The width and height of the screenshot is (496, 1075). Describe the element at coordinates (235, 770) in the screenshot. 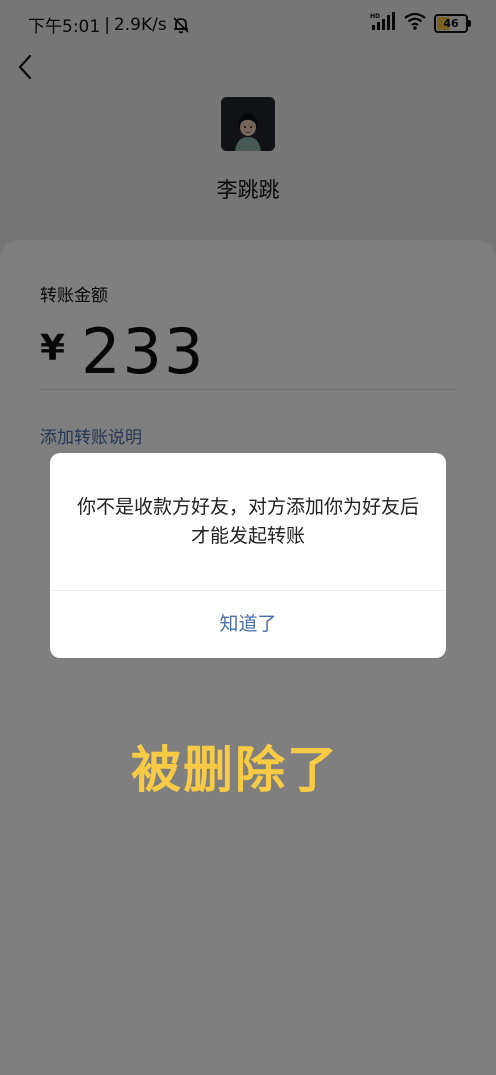

I see `annotation-text: 被删除了` at that location.